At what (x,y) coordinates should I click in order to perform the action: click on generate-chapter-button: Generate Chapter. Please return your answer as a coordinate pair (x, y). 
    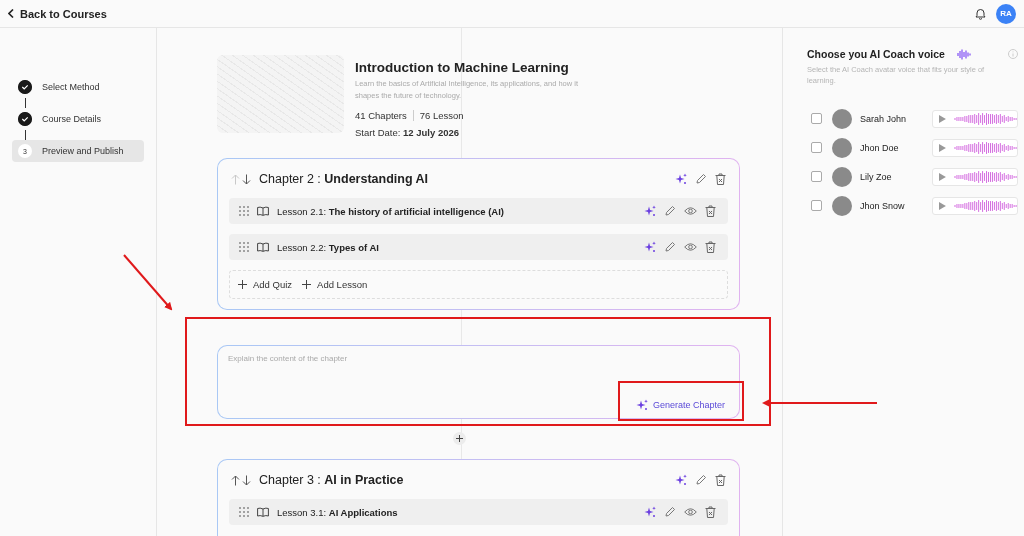
    Looking at the image, I should click on (680, 405).